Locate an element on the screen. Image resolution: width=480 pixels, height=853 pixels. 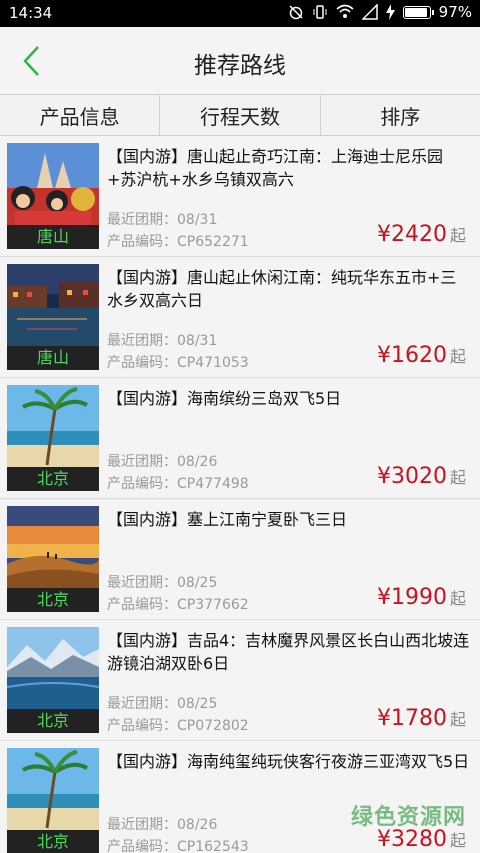
code-value: CP162543 is located at coordinates (213, 846).